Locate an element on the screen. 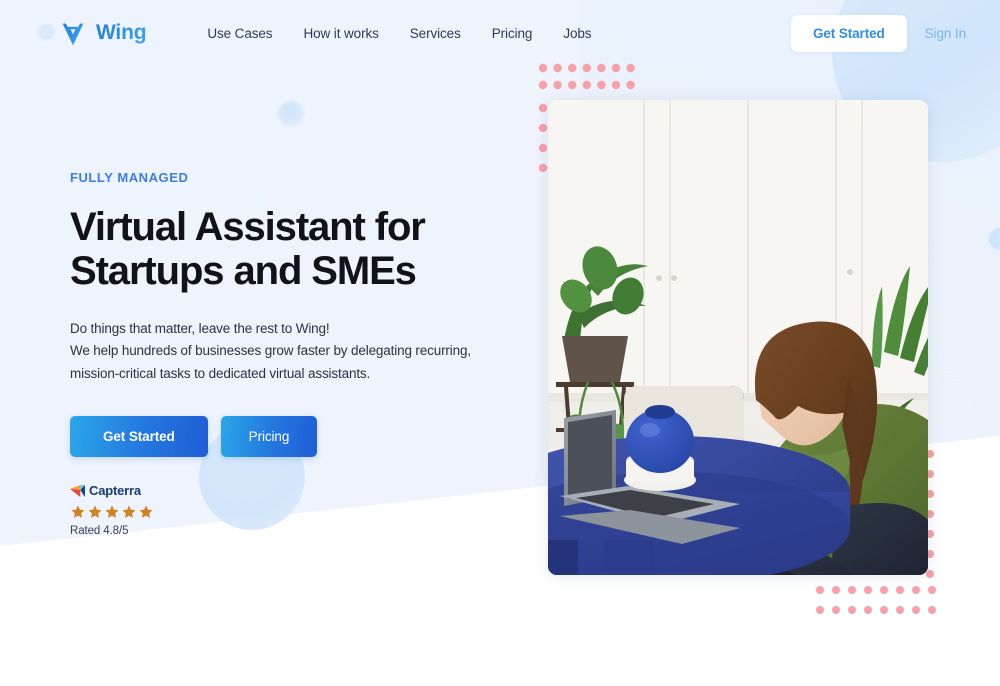 The image size is (1000, 686). header-actions: Get Started Sign In is located at coordinates (895, 33).